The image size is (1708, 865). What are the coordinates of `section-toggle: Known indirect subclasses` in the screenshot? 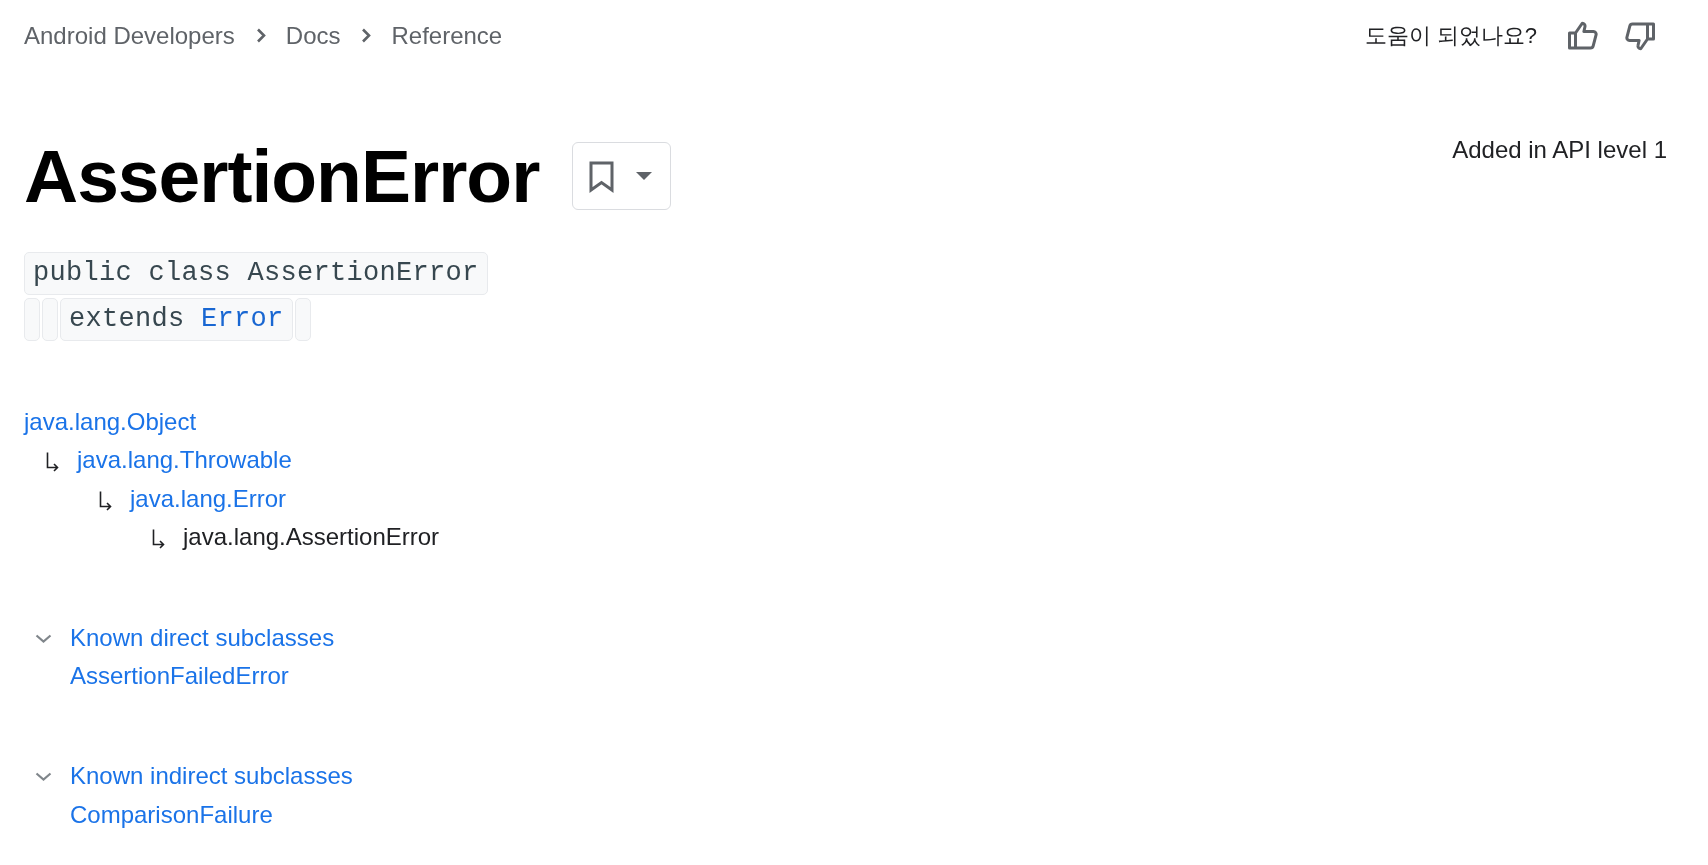 It's located at (211, 776).